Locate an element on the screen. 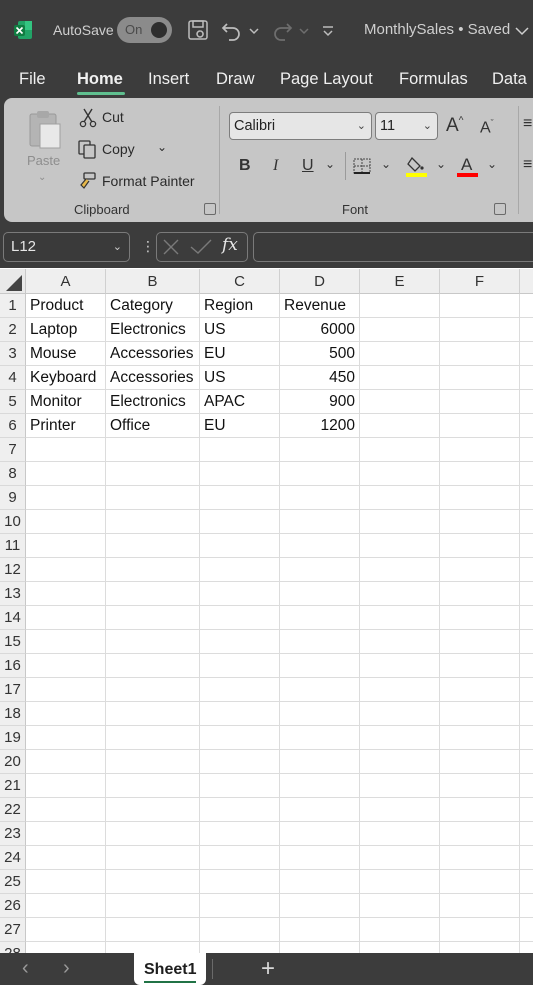 This screenshot has height=985, width=533. tab-draw: Draw is located at coordinates (235, 79).